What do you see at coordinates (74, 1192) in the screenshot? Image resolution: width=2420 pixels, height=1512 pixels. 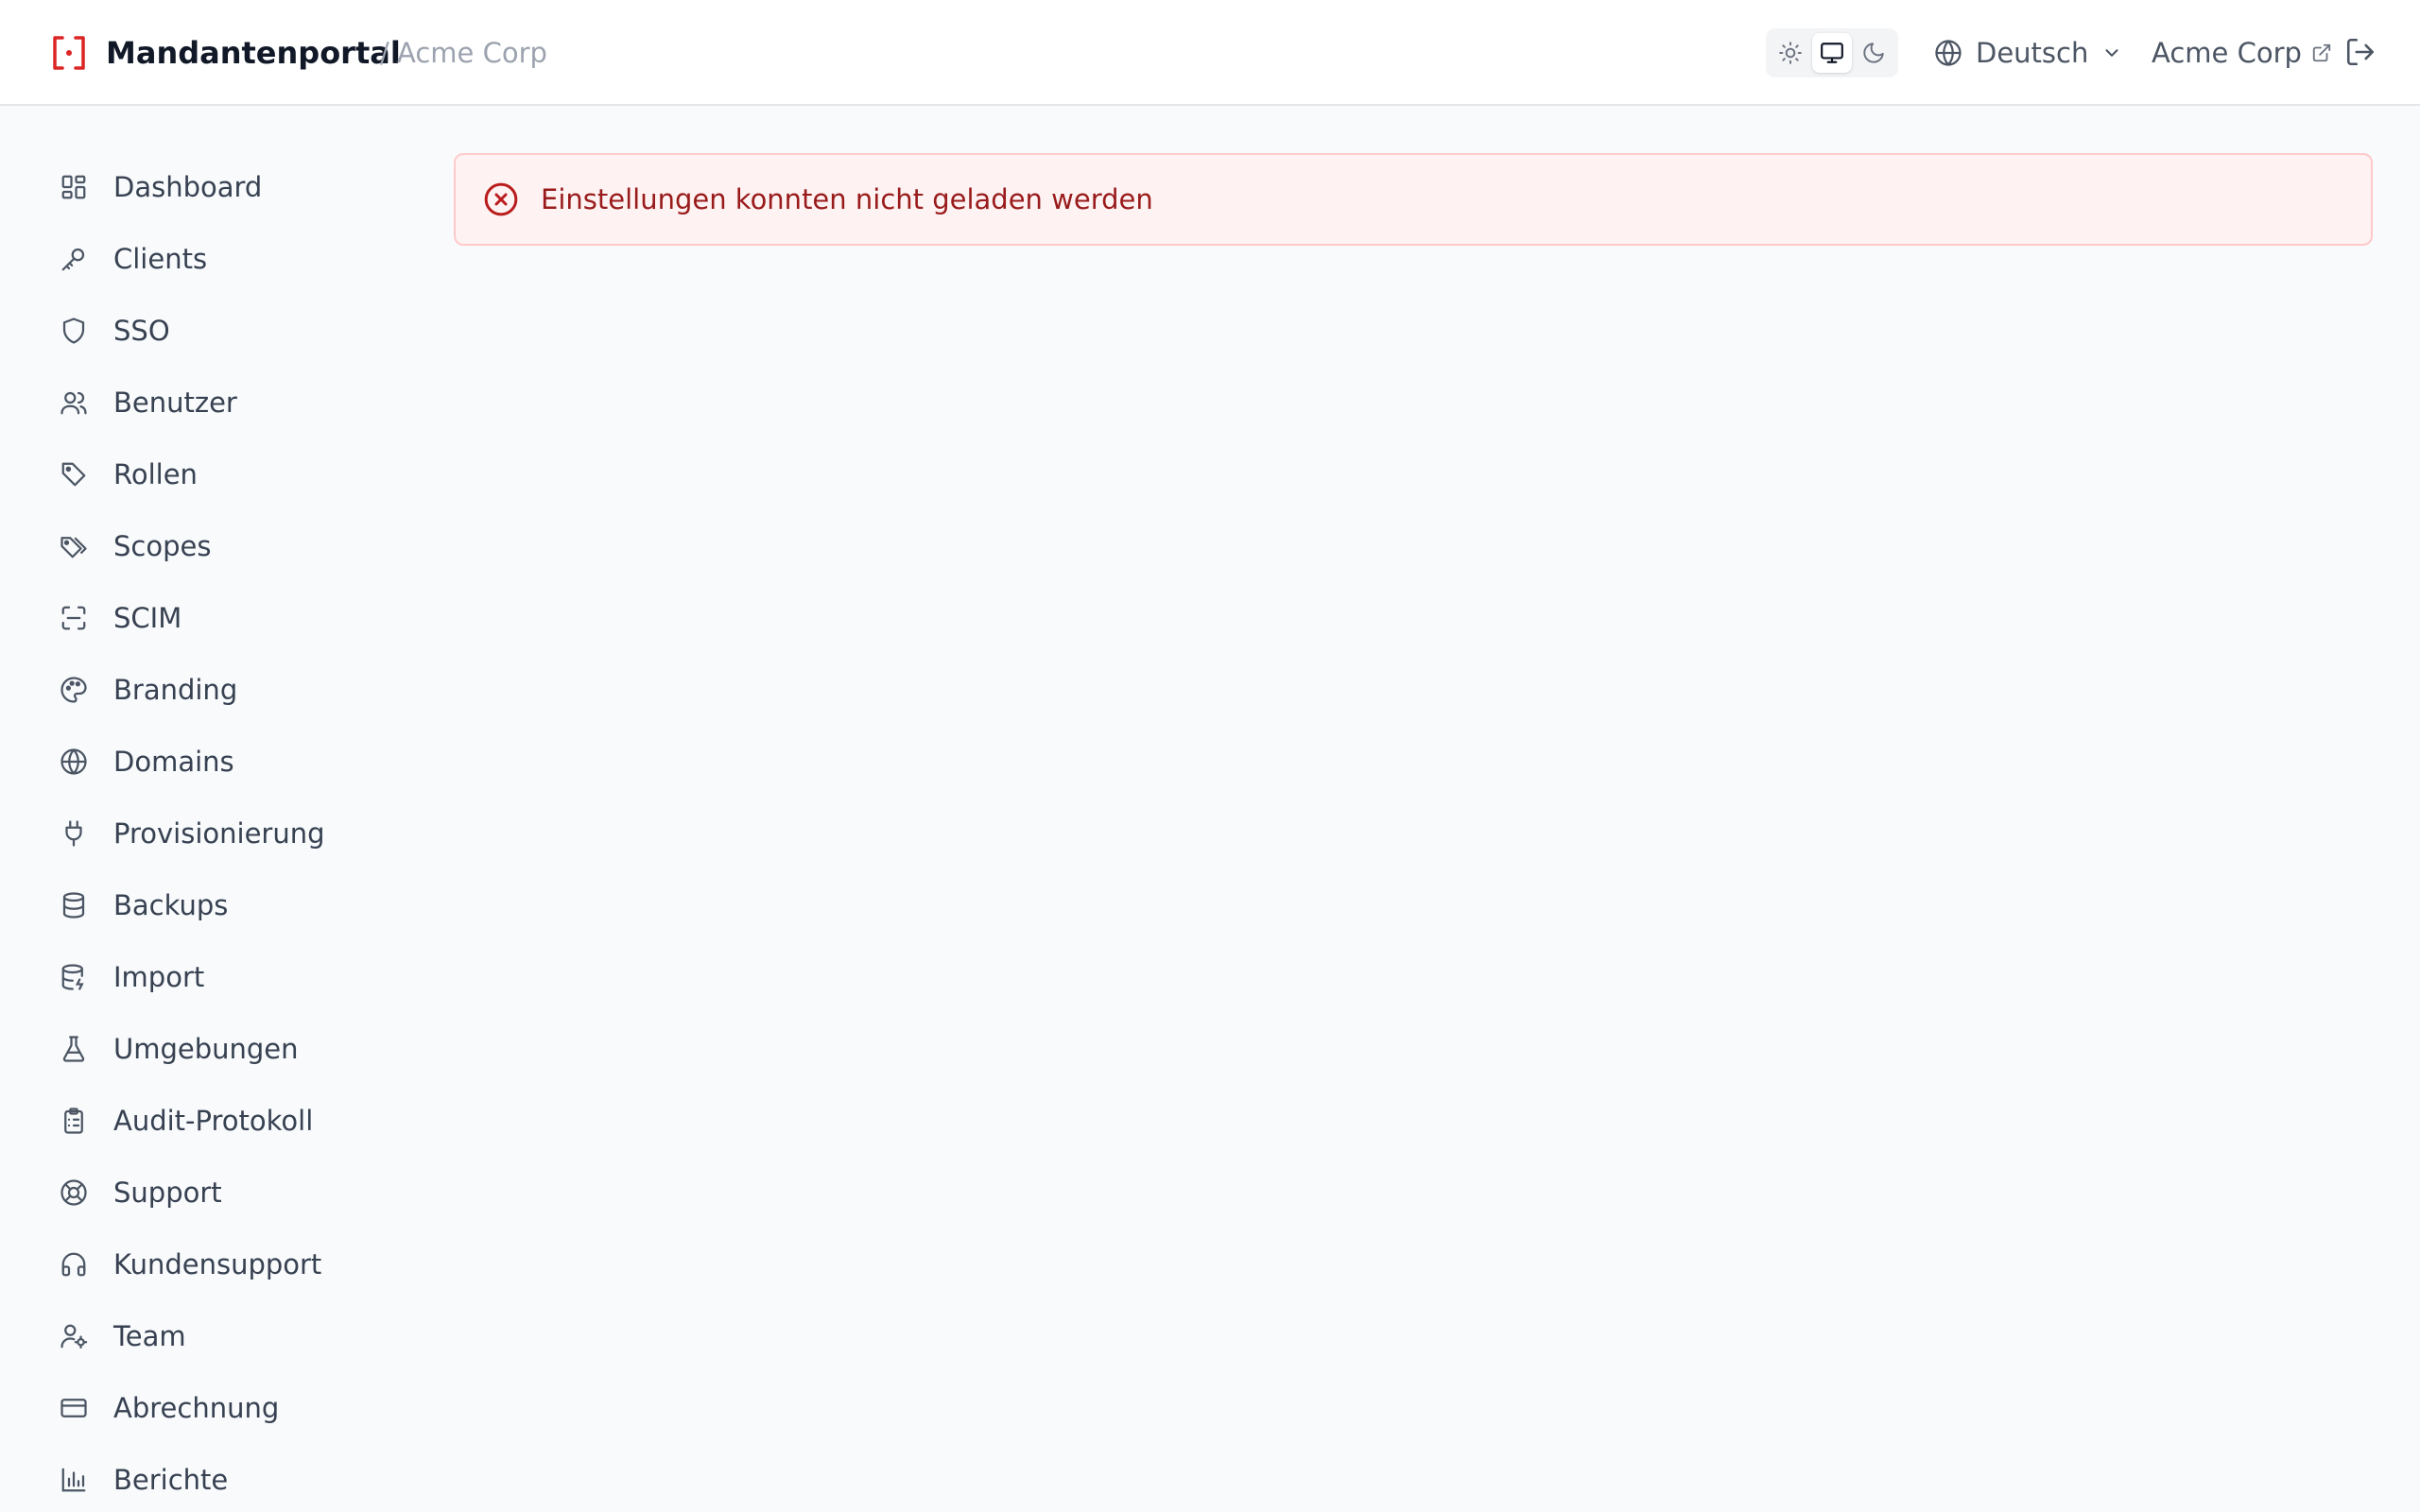 I see `life-buoy-icon` at bounding box center [74, 1192].